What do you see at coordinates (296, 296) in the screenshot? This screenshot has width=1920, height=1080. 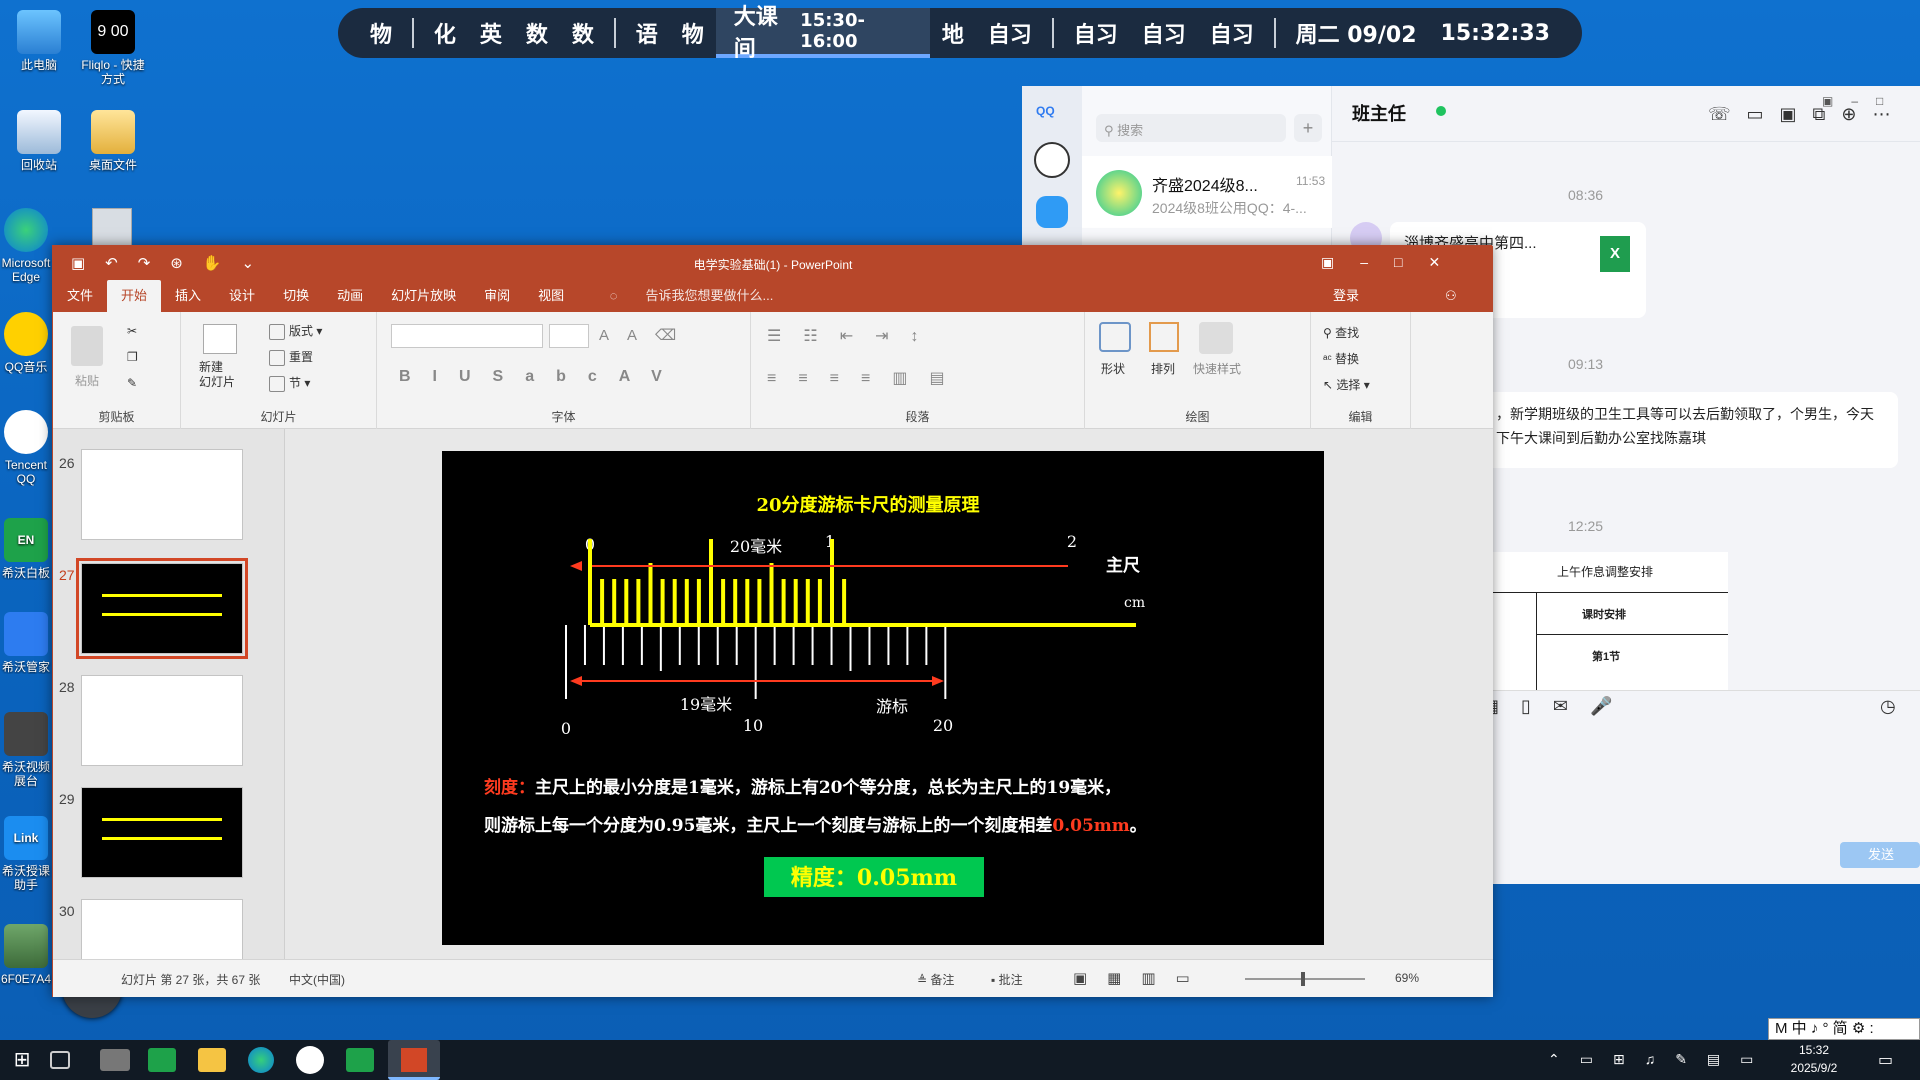 I see `tab-transitions: 切换` at bounding box center [296, 296].